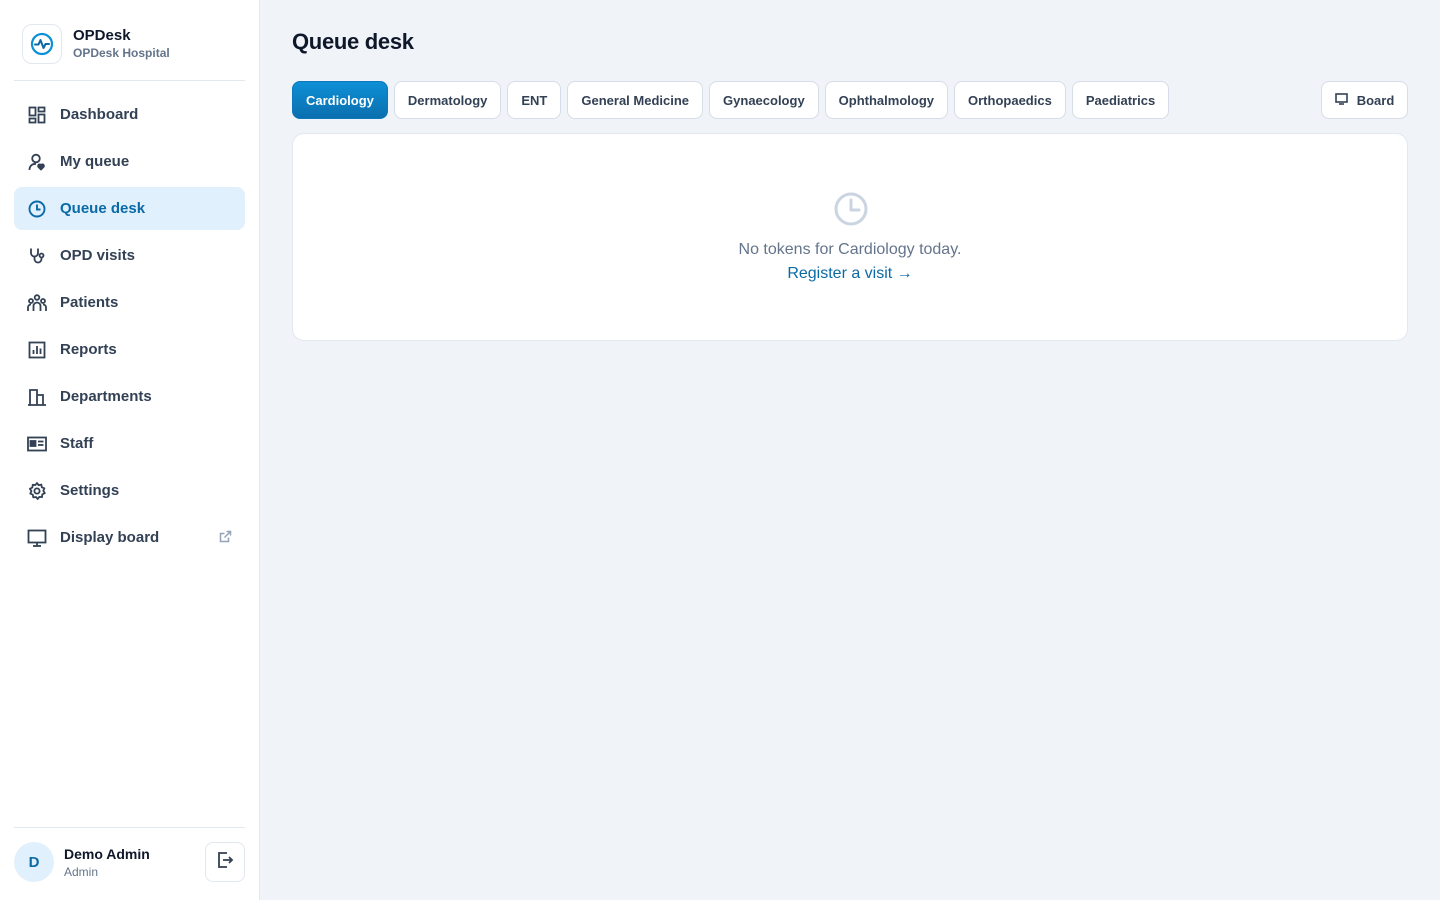 This screenshot has width=1440, height=900. What do you see at coordinates (99, 114) in the screenshot?
I see `sidebar-item-label: Dashboard` at bounding box center [99, 114].